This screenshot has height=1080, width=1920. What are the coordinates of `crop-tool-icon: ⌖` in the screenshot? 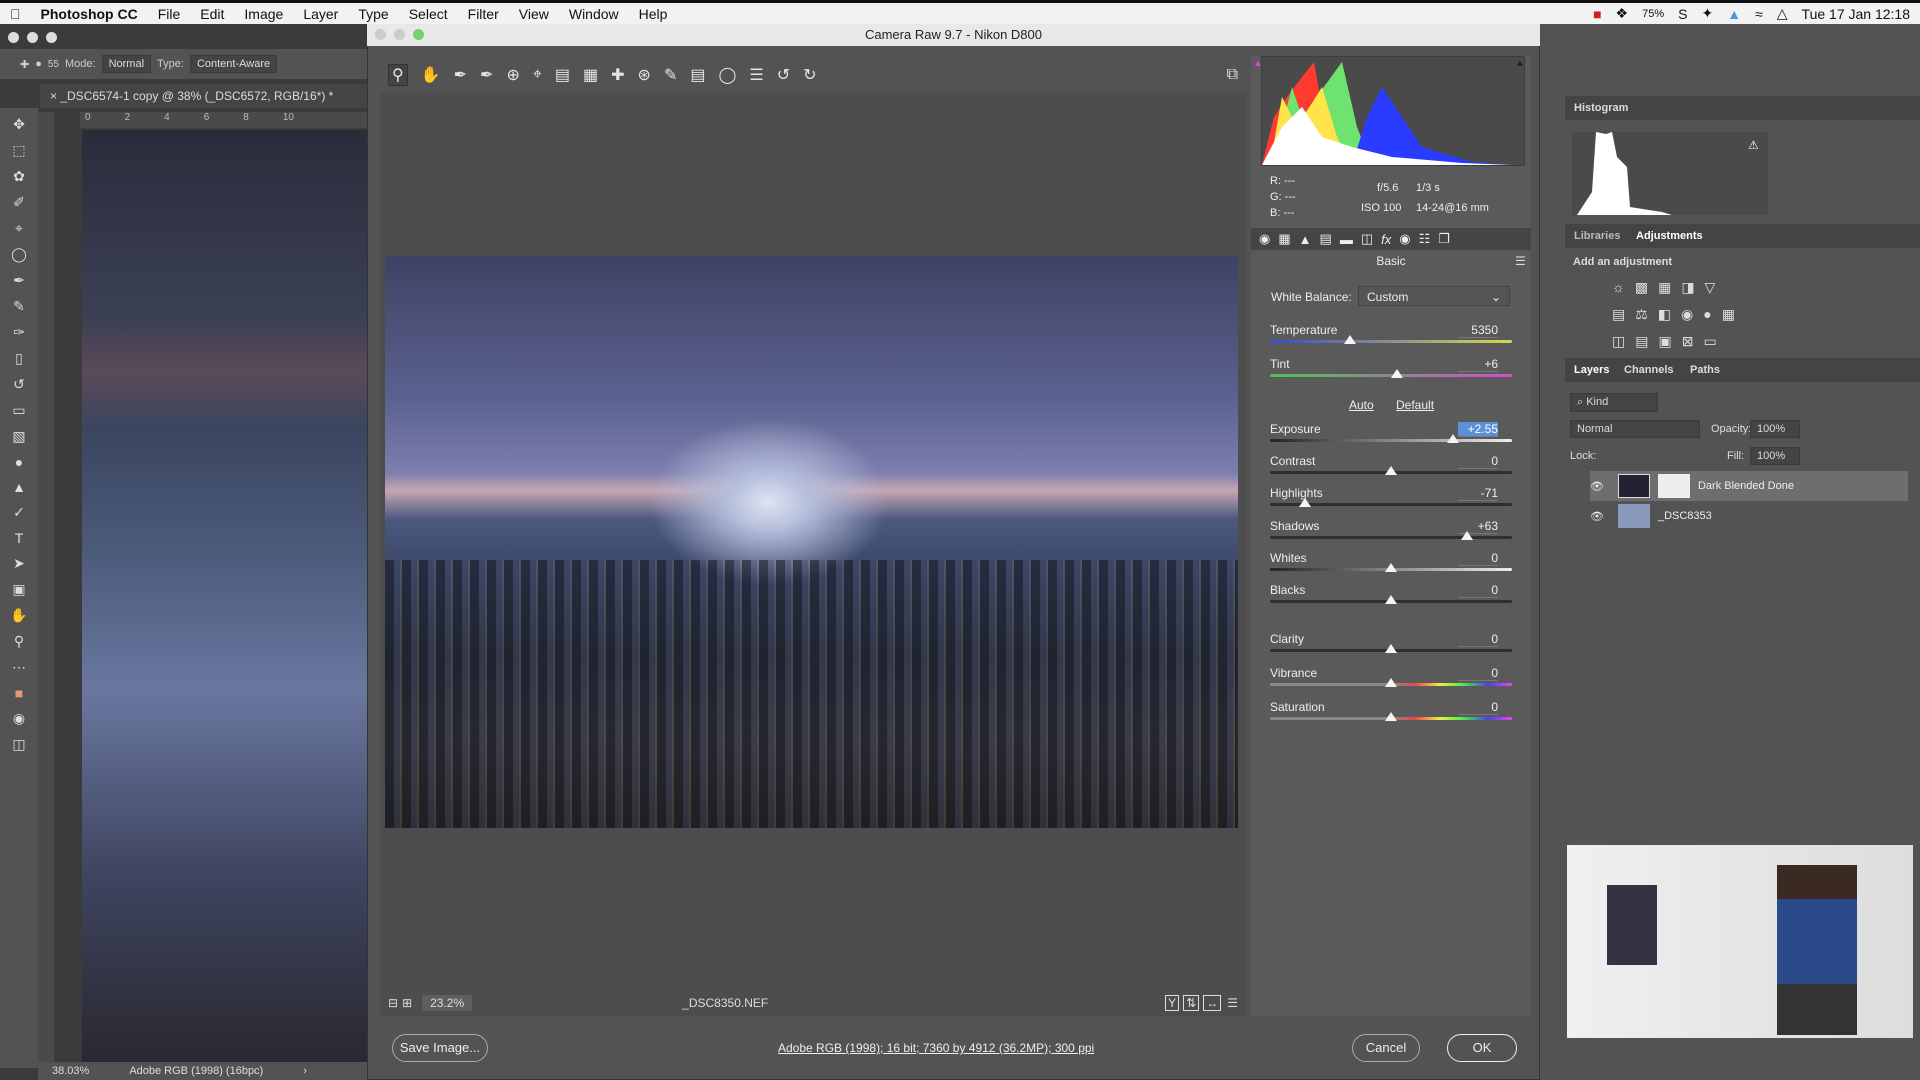 It's located at (537, 75).